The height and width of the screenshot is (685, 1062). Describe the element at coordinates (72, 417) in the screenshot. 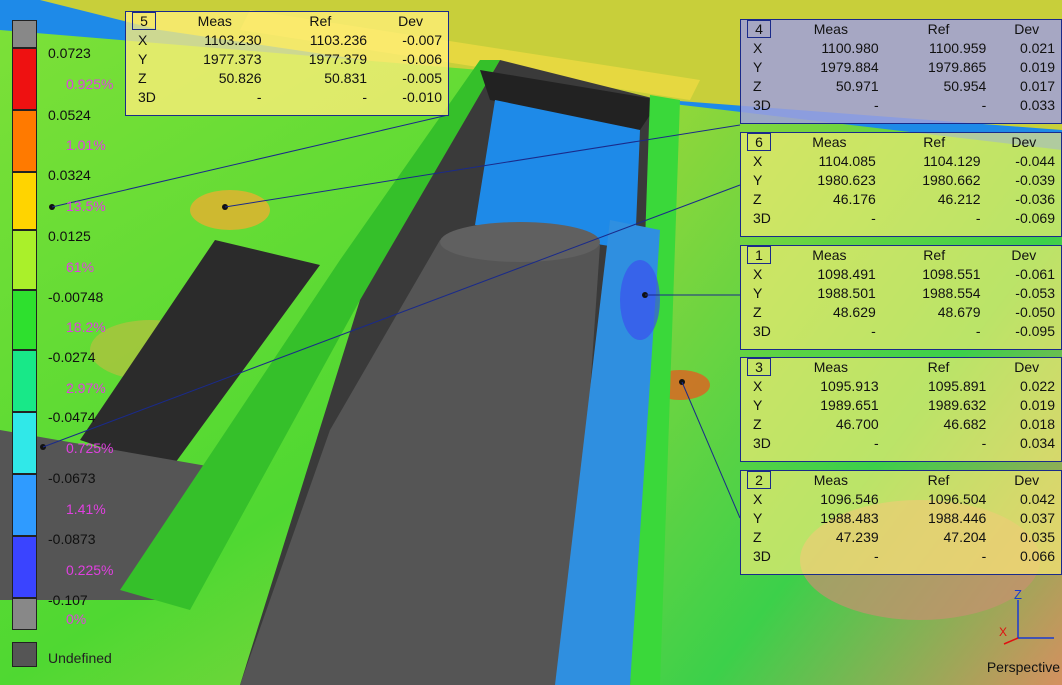

I see `legend-tick: -0.0474` at that location.